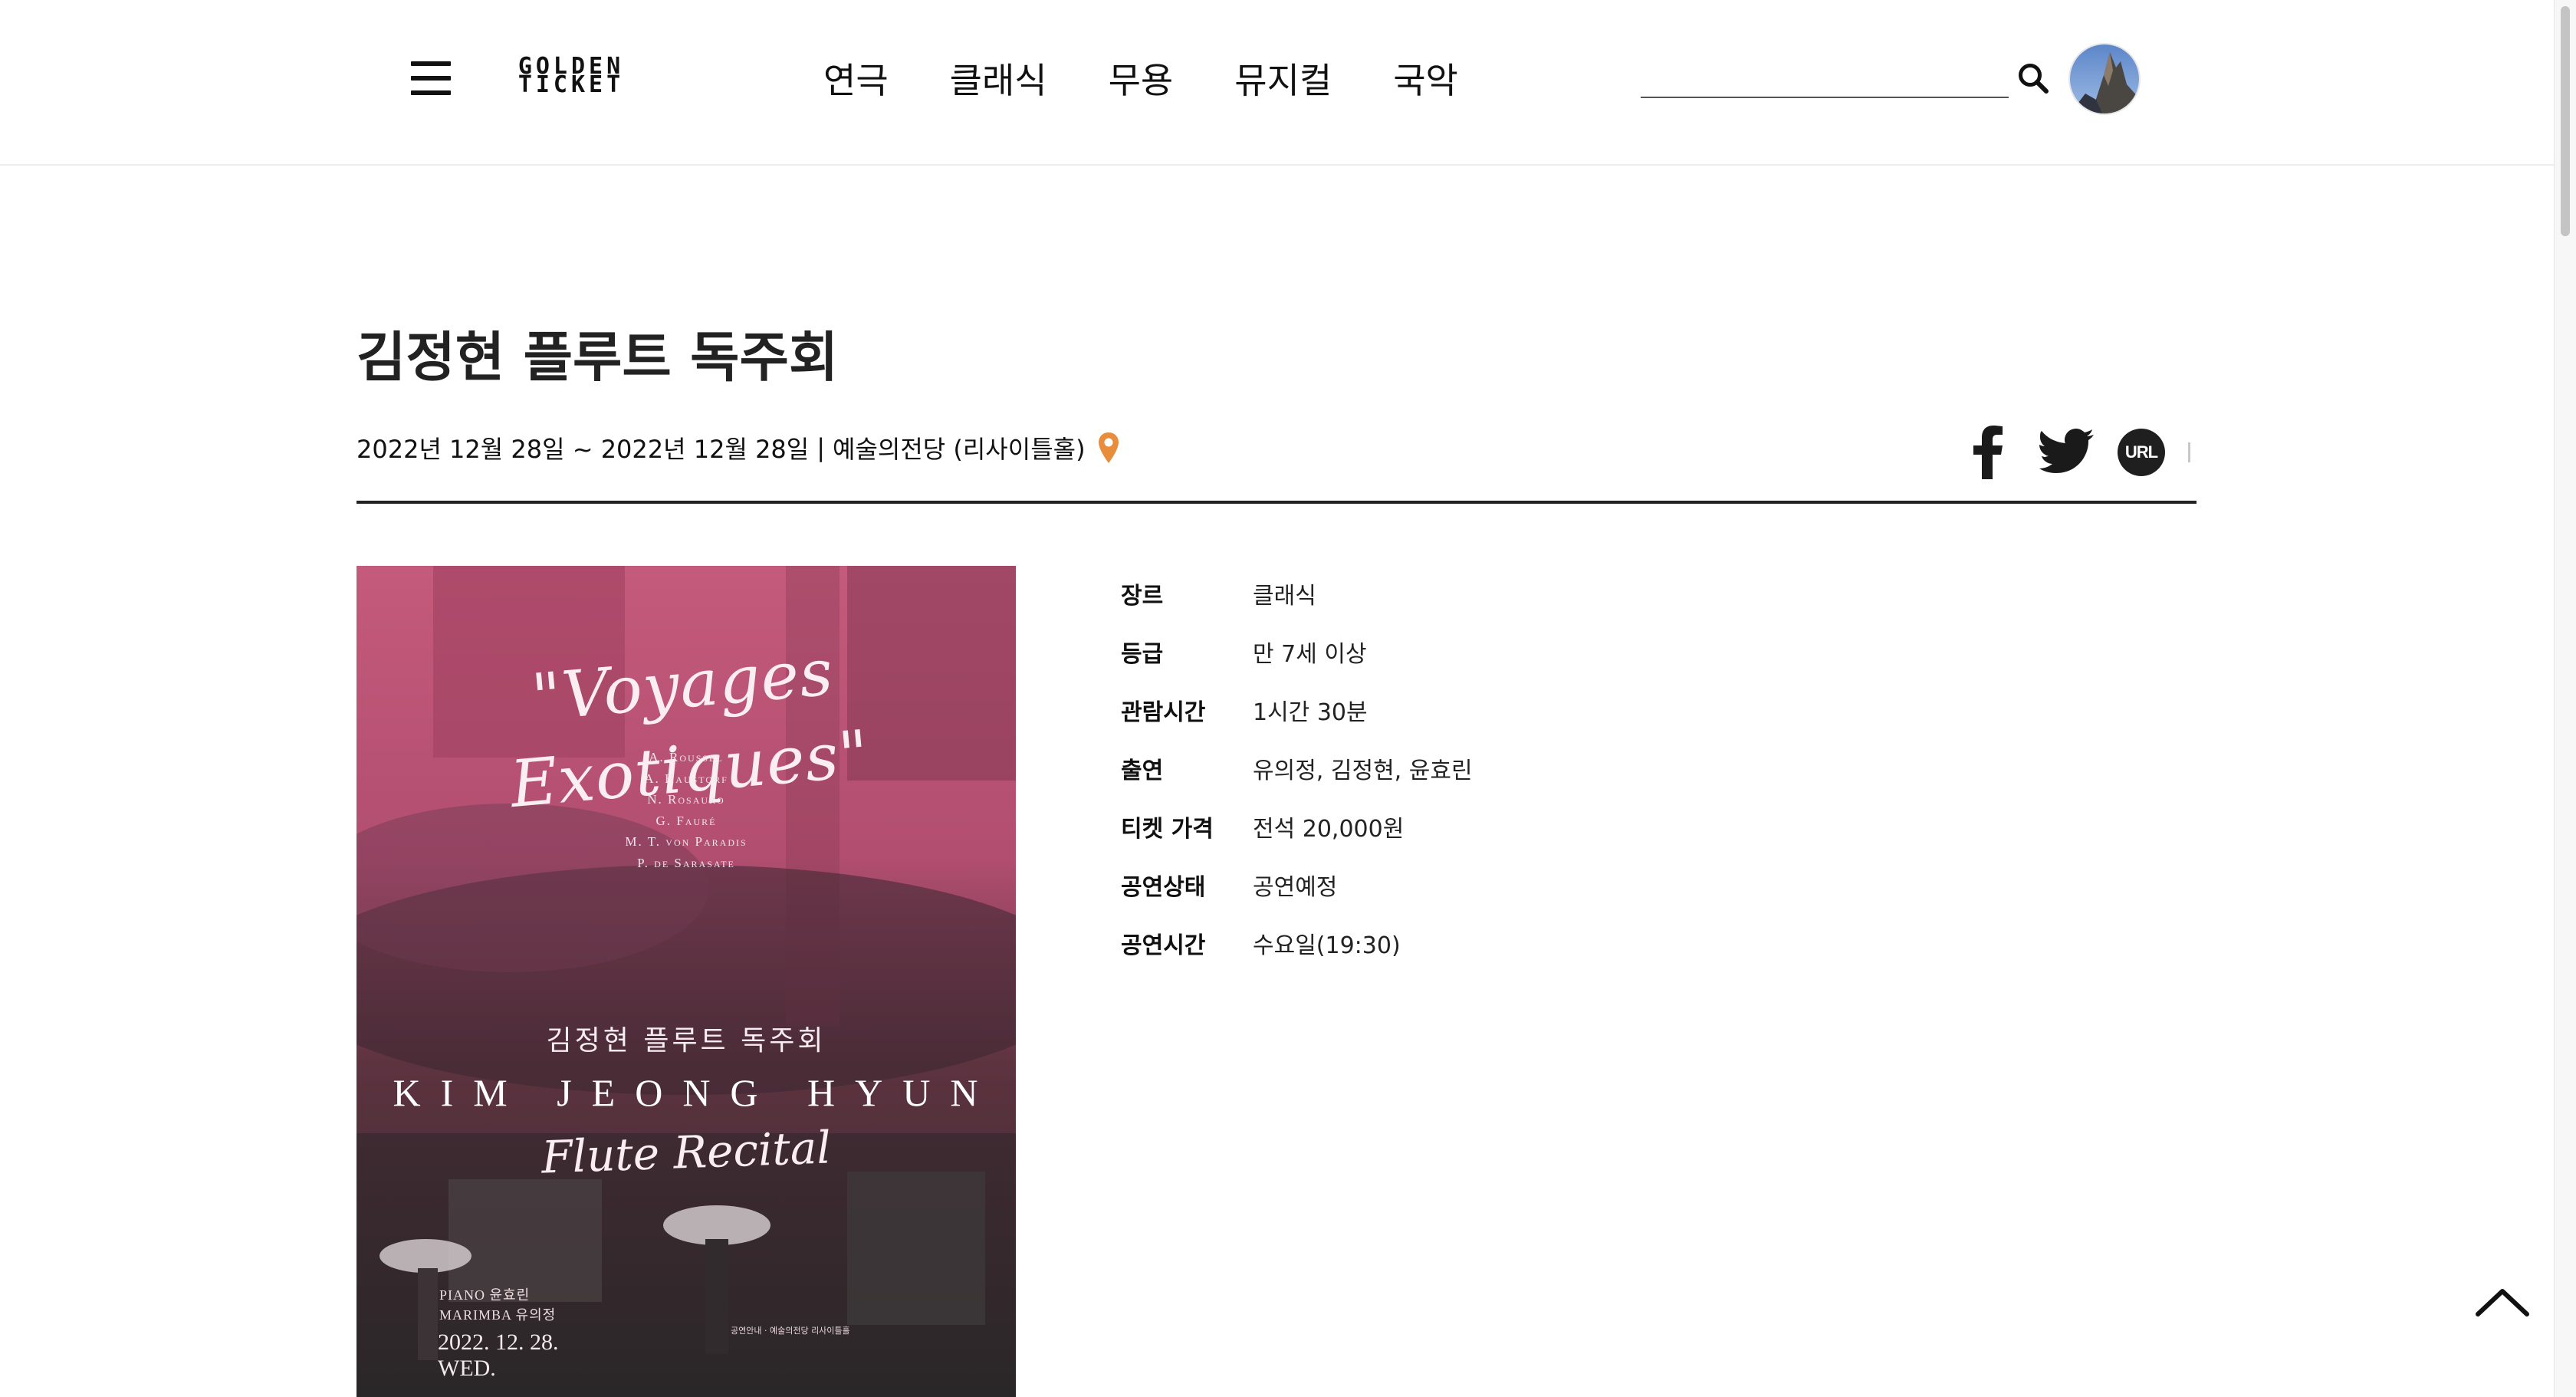 The height and width of the screenshot is (1397, 2576). Describe the element at coordinates (791, 1331) in the screenshot. I see `poster-fine-print: 공연안내 · 예술의전당 리사이틀홀` at that location.